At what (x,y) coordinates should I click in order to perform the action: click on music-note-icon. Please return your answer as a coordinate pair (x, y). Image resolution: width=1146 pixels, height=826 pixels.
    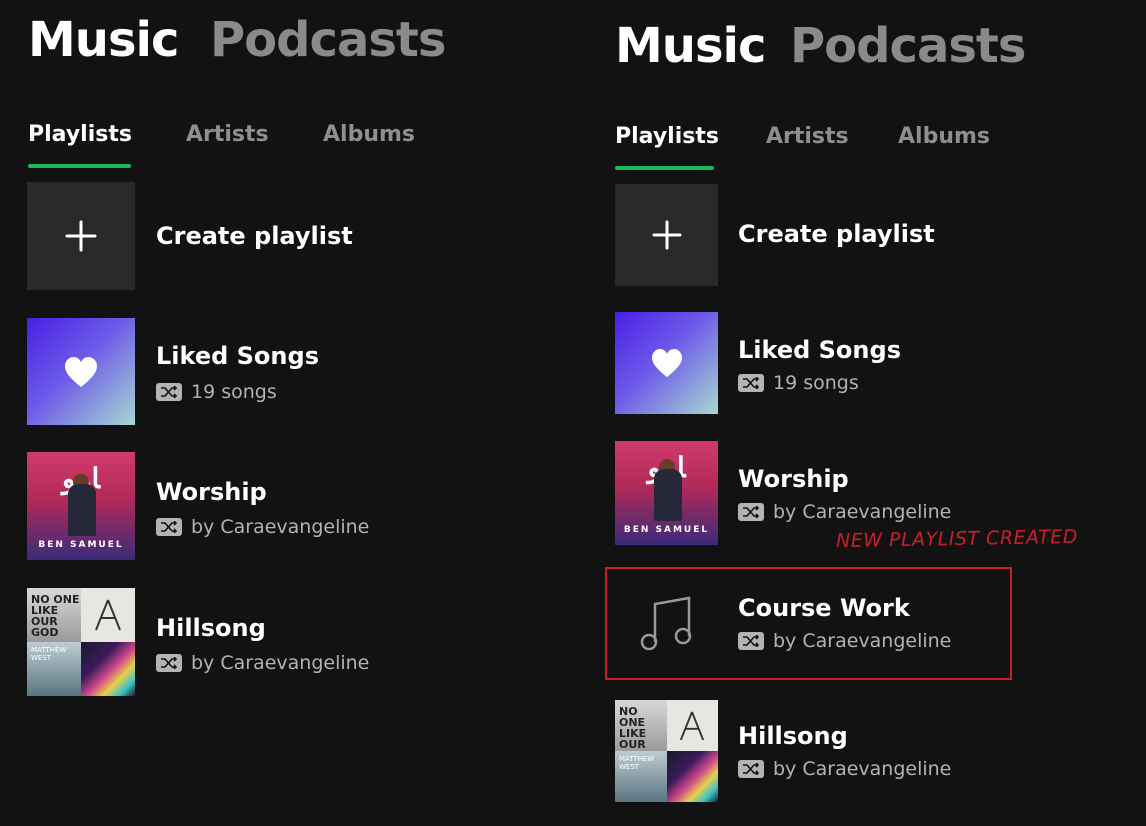
    Looking at the image, I should click on (665, 623).